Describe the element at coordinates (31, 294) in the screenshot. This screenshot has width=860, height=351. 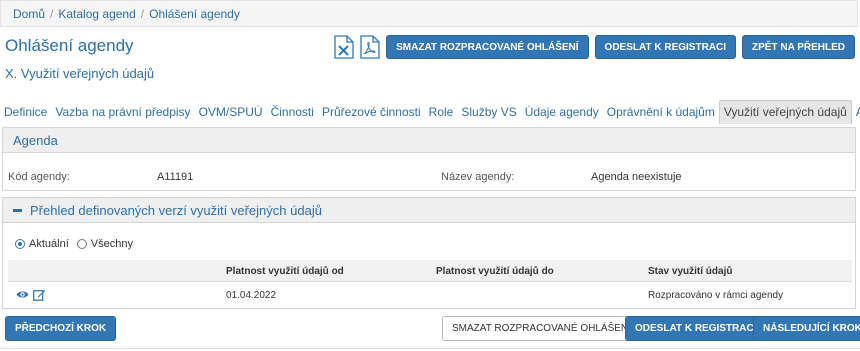
I see `row-actions` at that location.